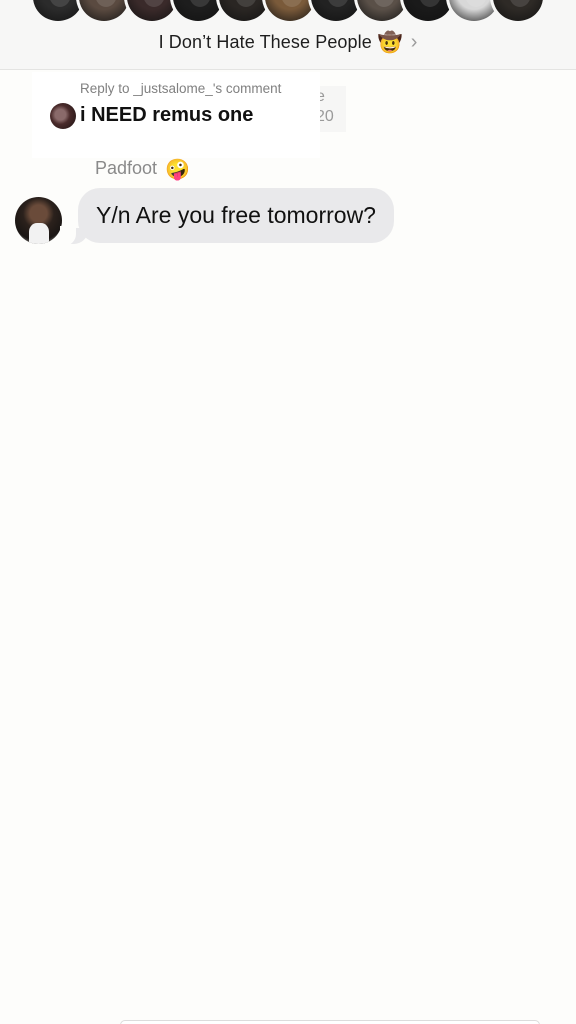 The height and width of the screenshot is (1024, 576). Describe the element at coordinates (126, 168) in the screenshot. I see `sender-name: Padfoot` at that location.